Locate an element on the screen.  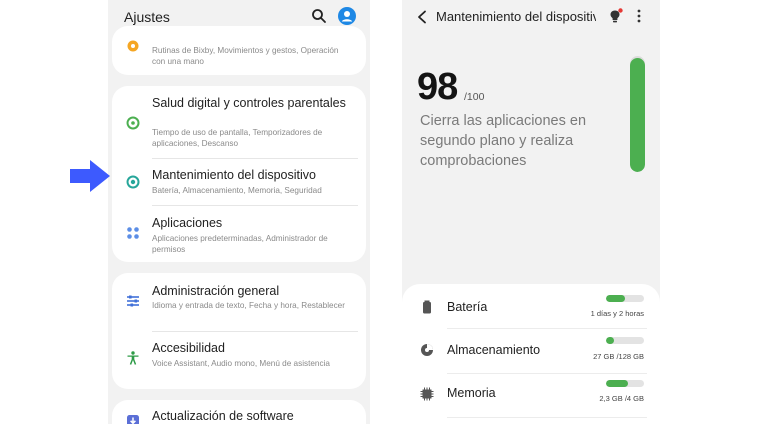
settings-item-title: Accesibilidad is located at coordinates (188, 348).